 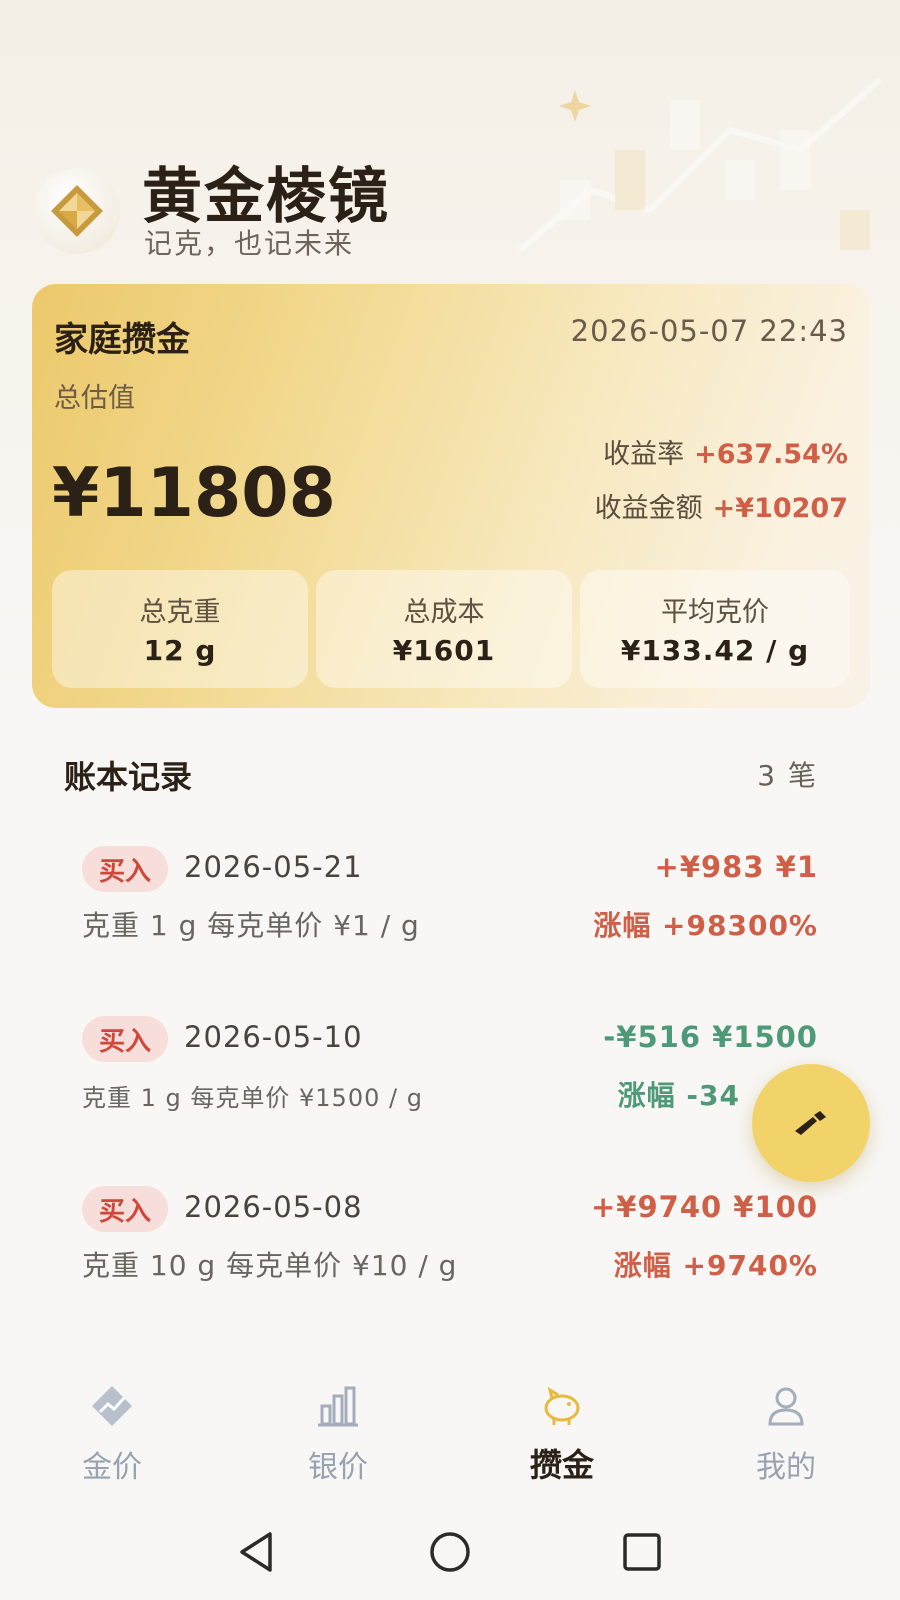 I want to click on total-value: ¥11808, so click(x=194, y=493).